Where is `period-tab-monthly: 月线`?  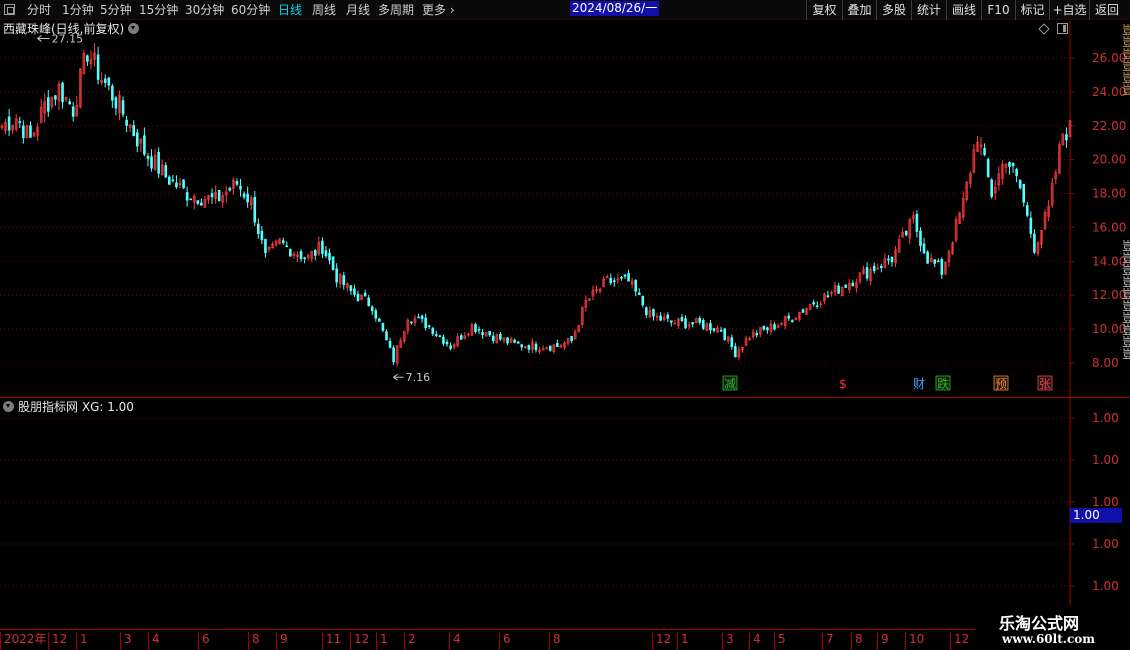 period-tab-monthly: 月线 is located at coordinates (358, 10).